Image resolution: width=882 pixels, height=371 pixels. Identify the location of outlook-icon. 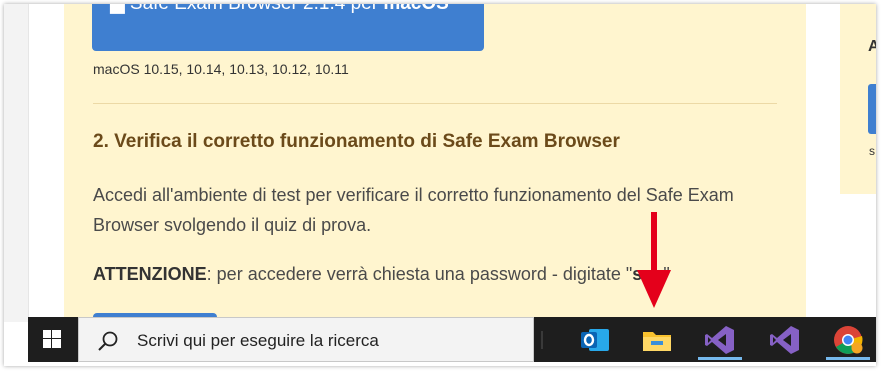
(595, 340).